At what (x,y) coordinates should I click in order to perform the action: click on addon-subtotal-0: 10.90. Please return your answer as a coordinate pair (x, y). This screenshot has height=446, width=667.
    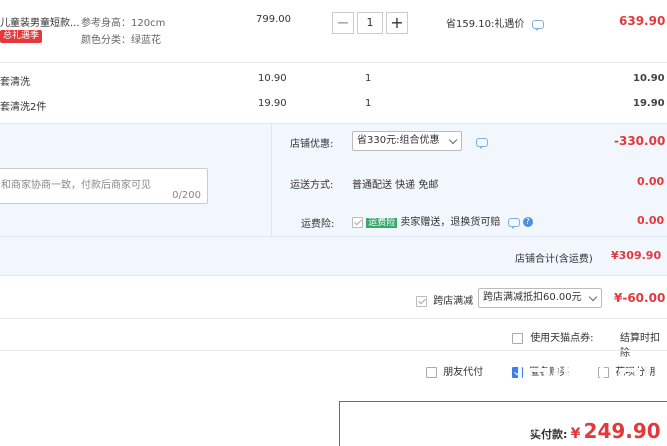
    Looking at the image, I should click on (649, 78).